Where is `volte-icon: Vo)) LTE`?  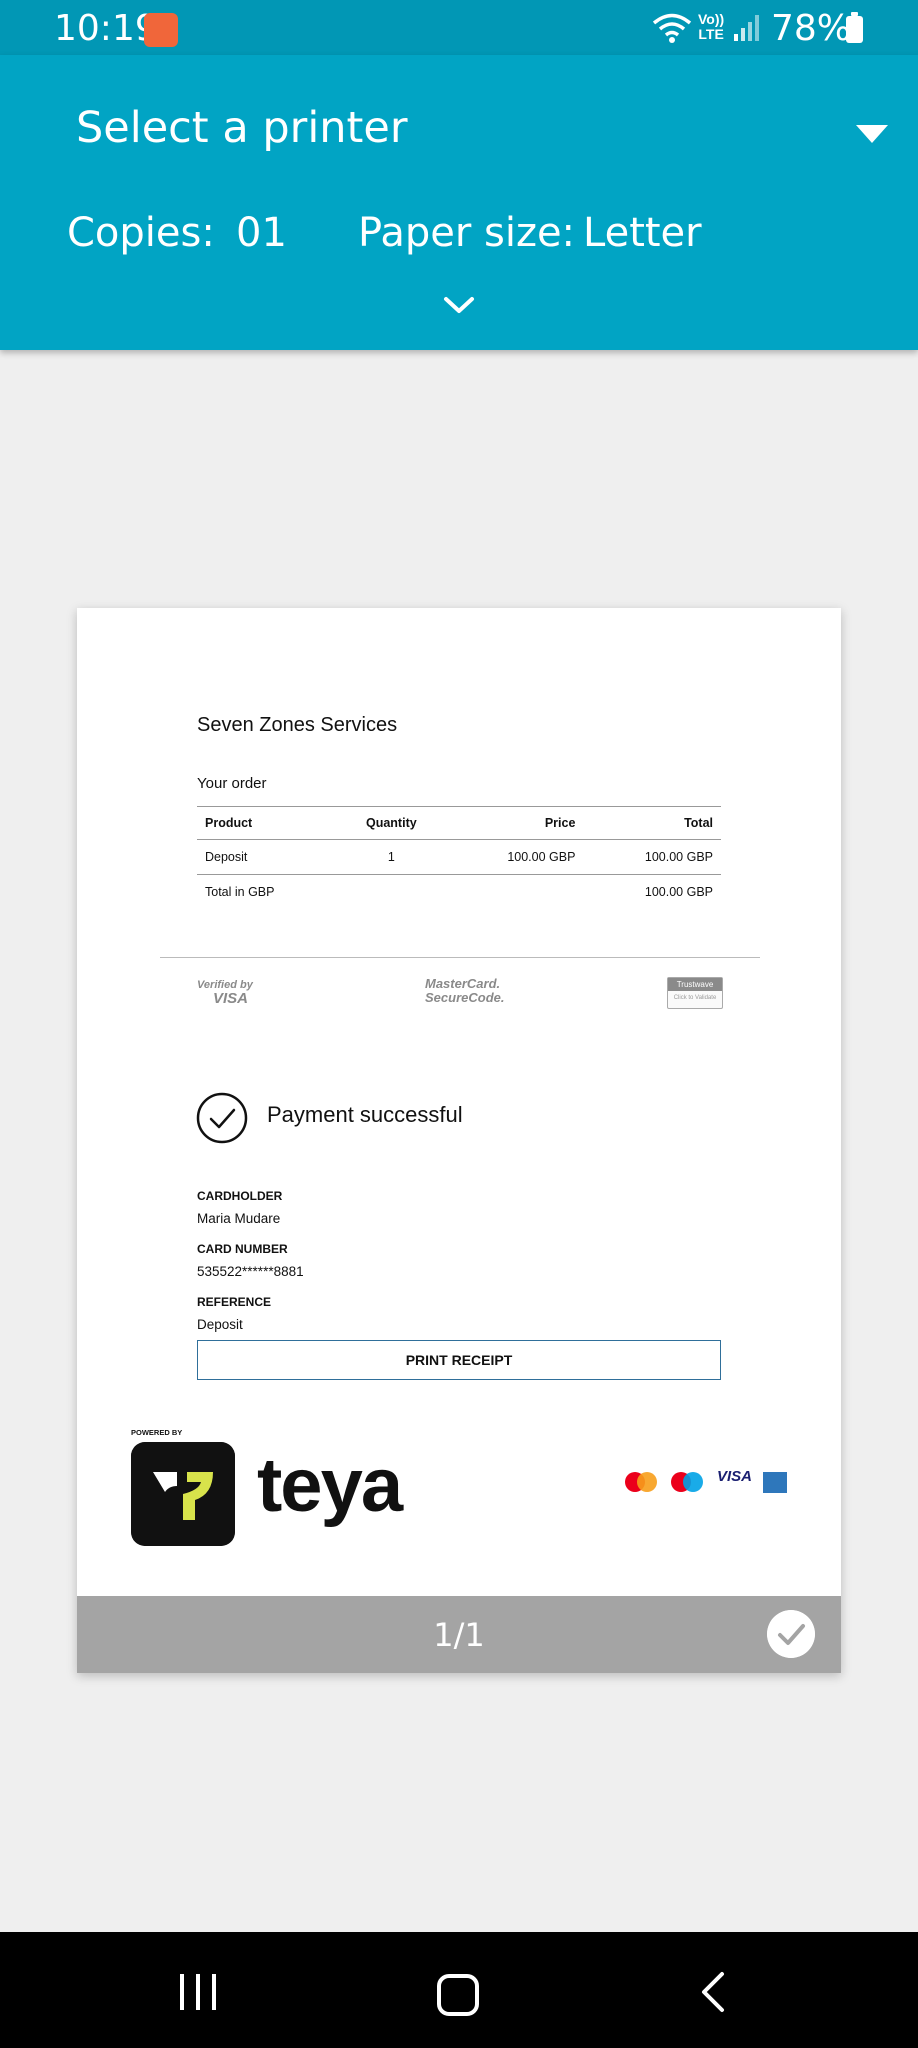
volte-icon: Vo)) LTE is located at coordinates (711, 26).